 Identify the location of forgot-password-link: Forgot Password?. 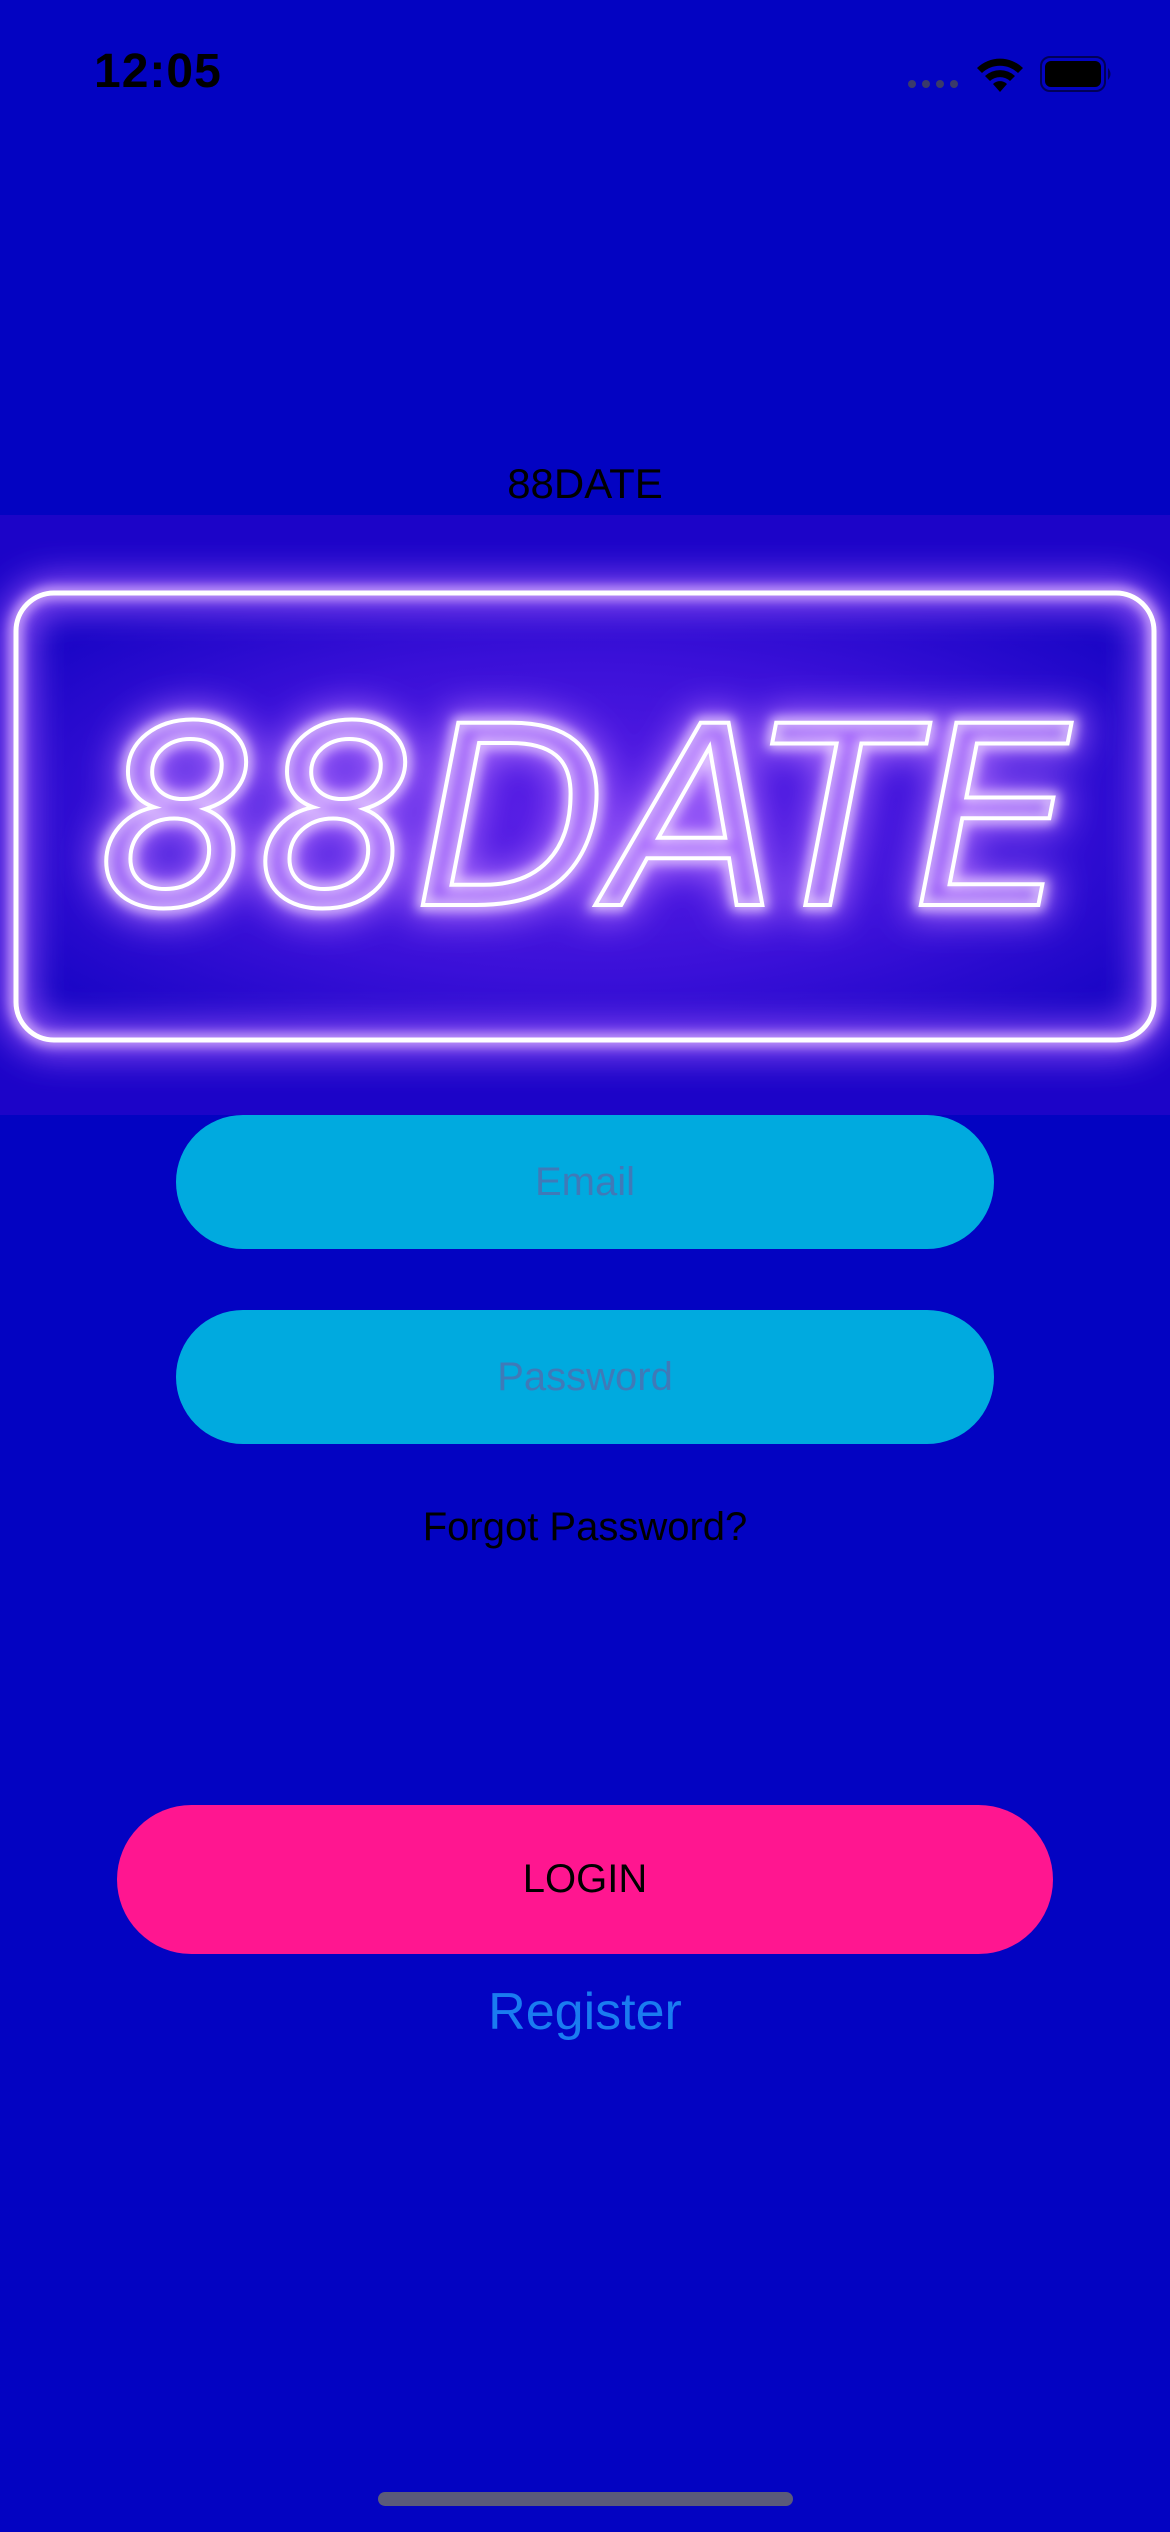
(585, 1527).